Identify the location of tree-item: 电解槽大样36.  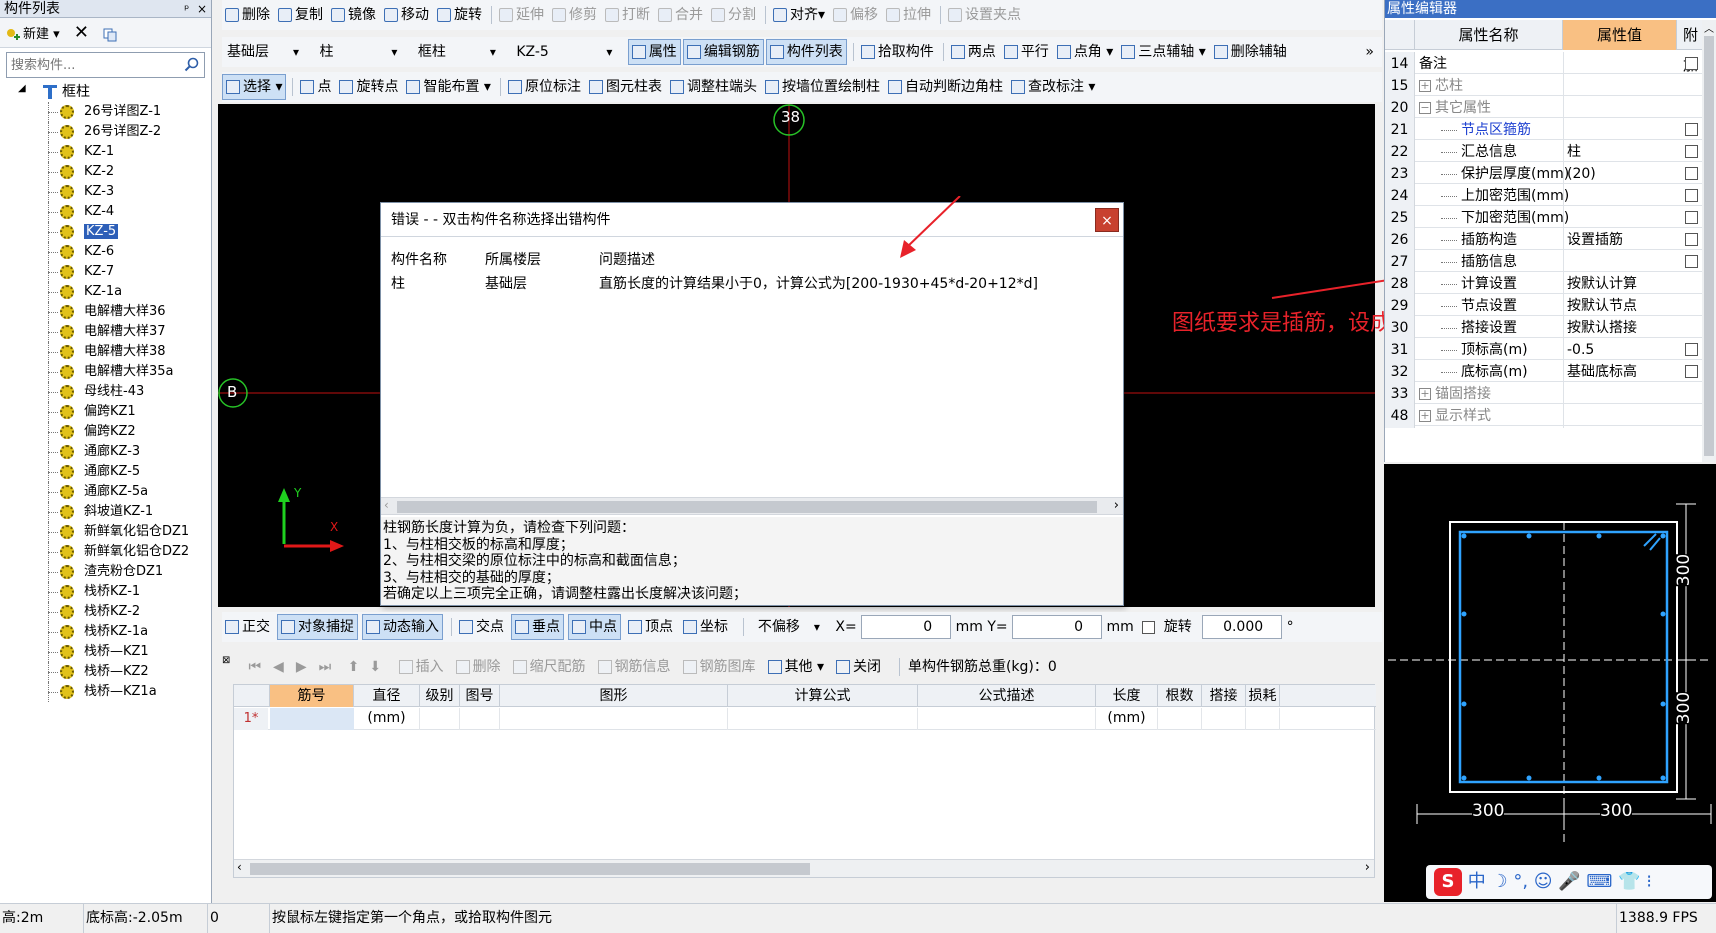
(105, 312).